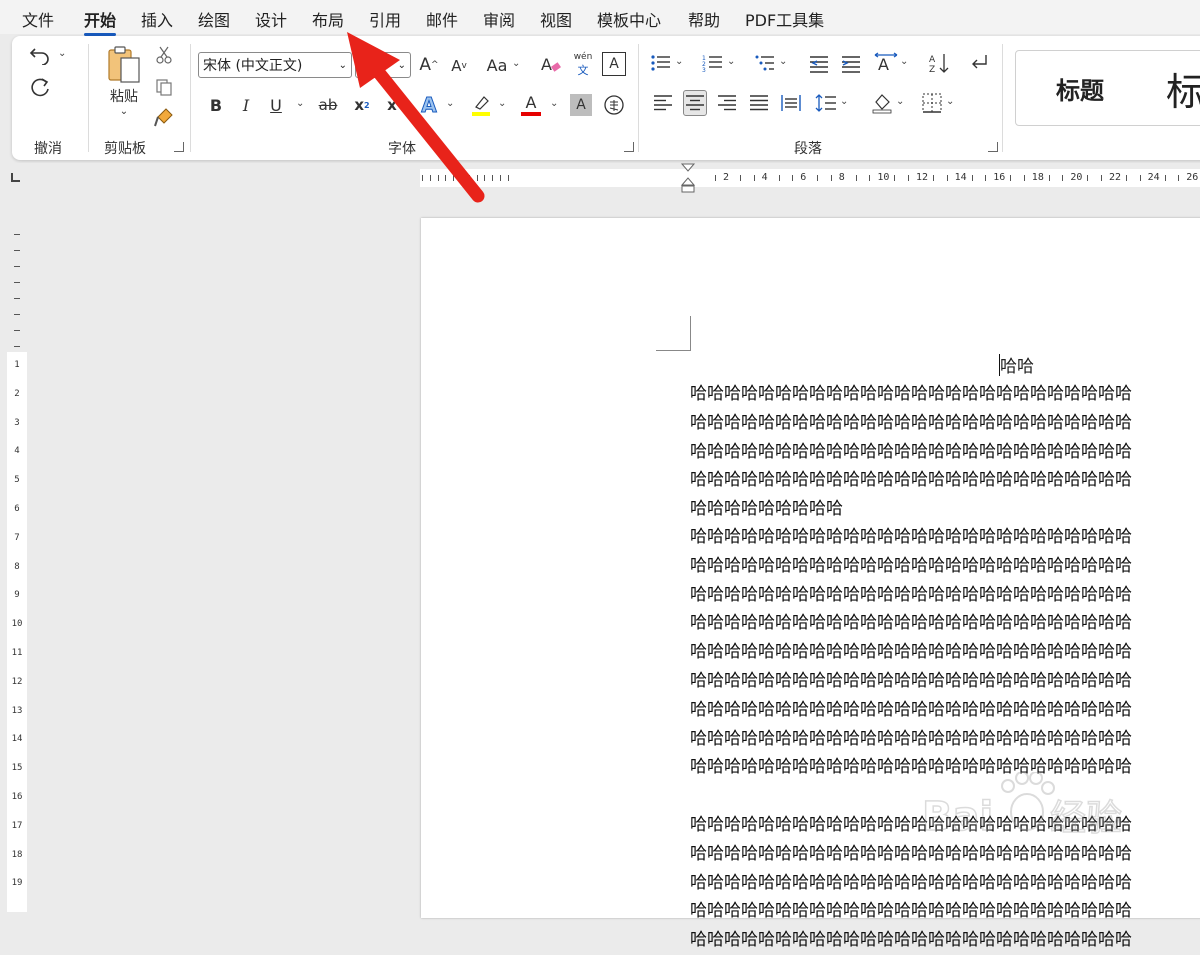 The height and width of the screenshot is (955, 1200). Describe the element at coordinates (554, 103) in the screenshot. I see `font-color-dropdown-icon: ⌄` at that location.